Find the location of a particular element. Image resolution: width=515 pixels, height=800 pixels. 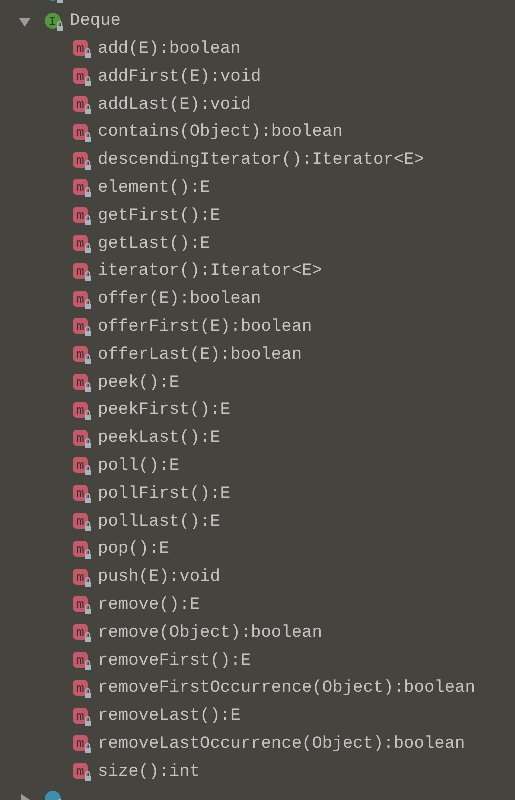

tree-item: offerLast(E):boolean is located at coordinates (200, 355).